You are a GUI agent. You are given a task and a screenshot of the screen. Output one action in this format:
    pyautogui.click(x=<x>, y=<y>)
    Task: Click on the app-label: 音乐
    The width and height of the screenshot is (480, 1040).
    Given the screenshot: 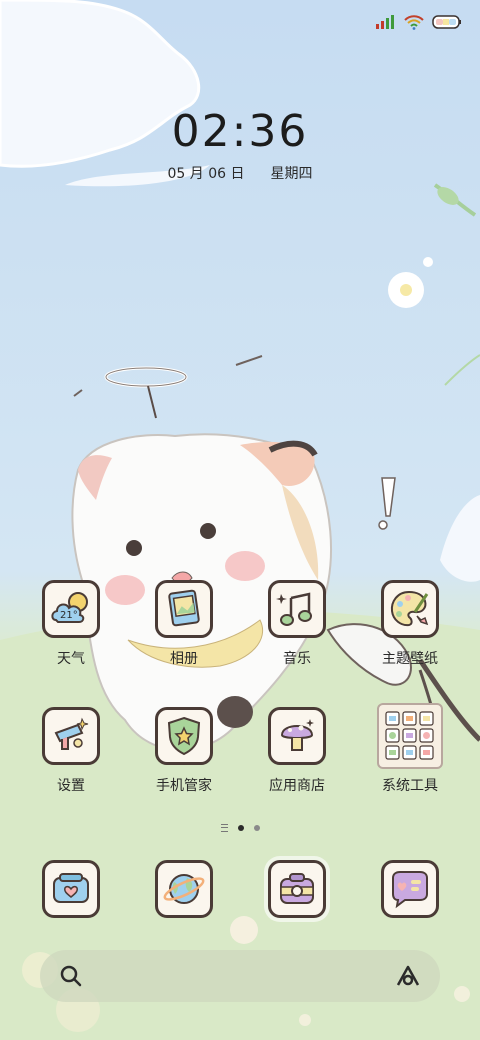 What is the action you would take?
    pyautogui.click(x=297, y=659)
    